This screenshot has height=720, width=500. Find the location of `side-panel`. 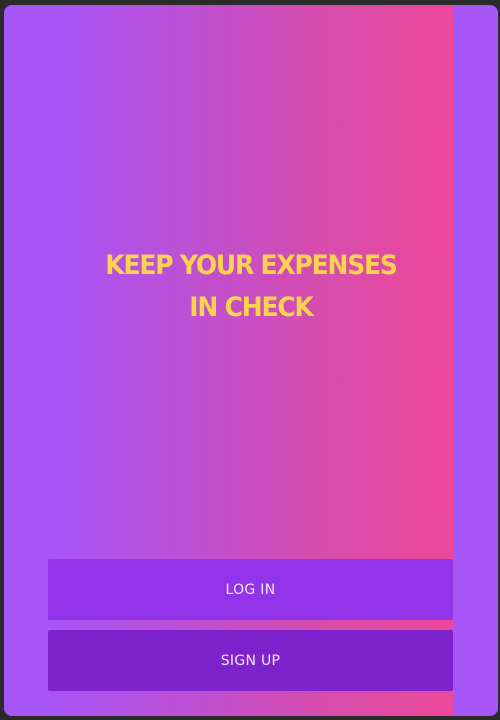

side-panel is located at coordinates (475, 360).